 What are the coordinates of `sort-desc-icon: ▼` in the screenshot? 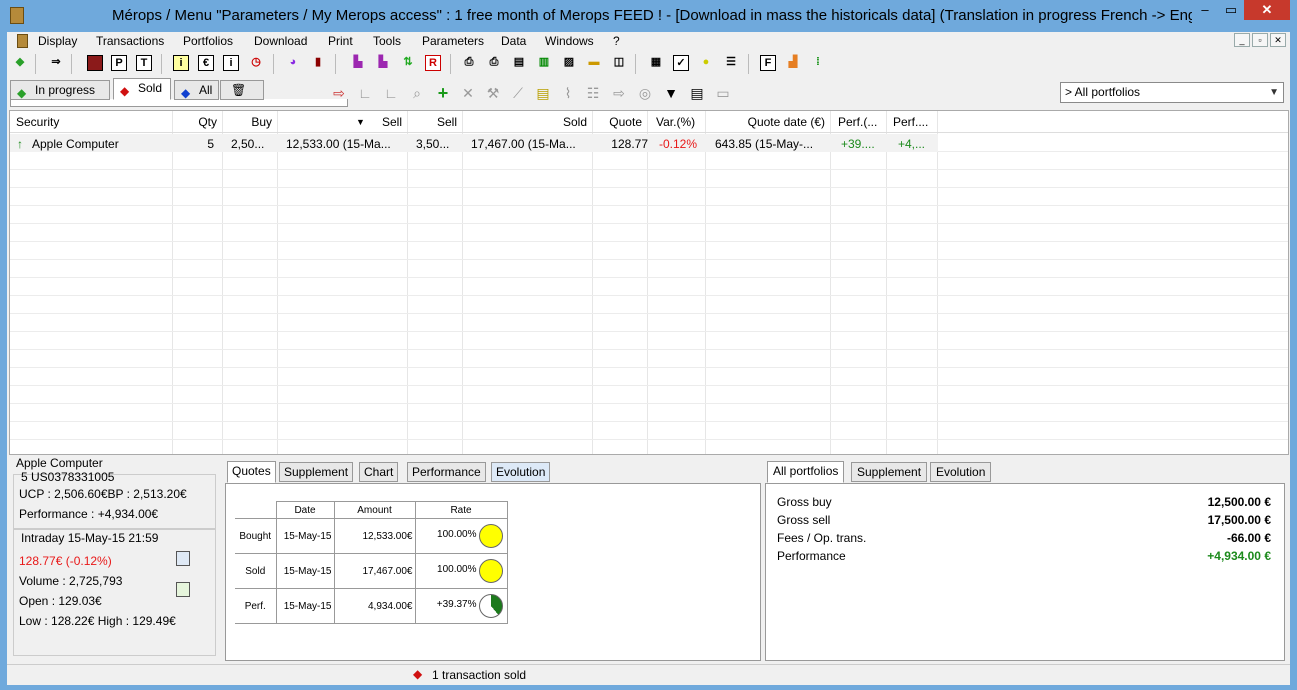 It's located at (360, 122).